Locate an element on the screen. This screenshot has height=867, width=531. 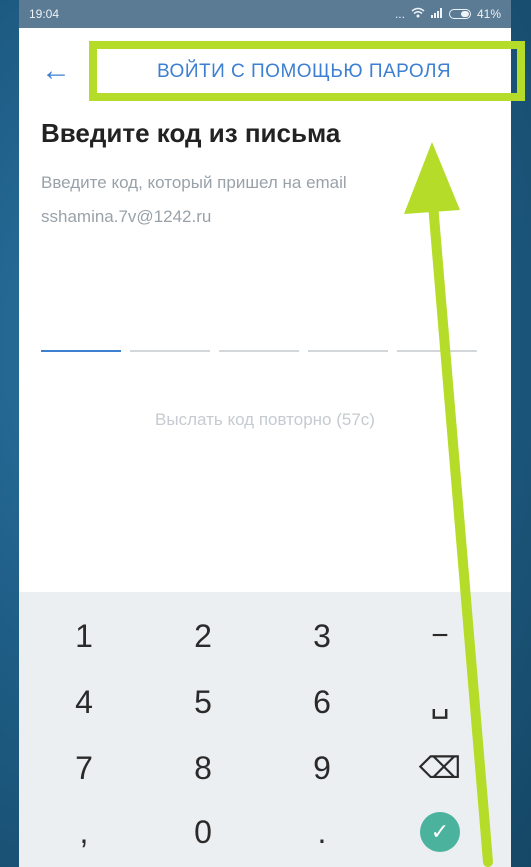
key-6: 6 is located at coordinates (322, 702).